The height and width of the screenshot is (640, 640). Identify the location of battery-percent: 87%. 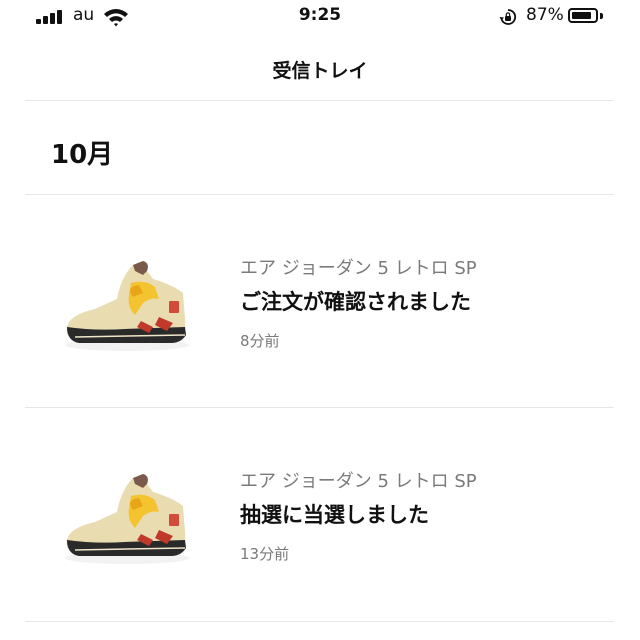
(545, 15).